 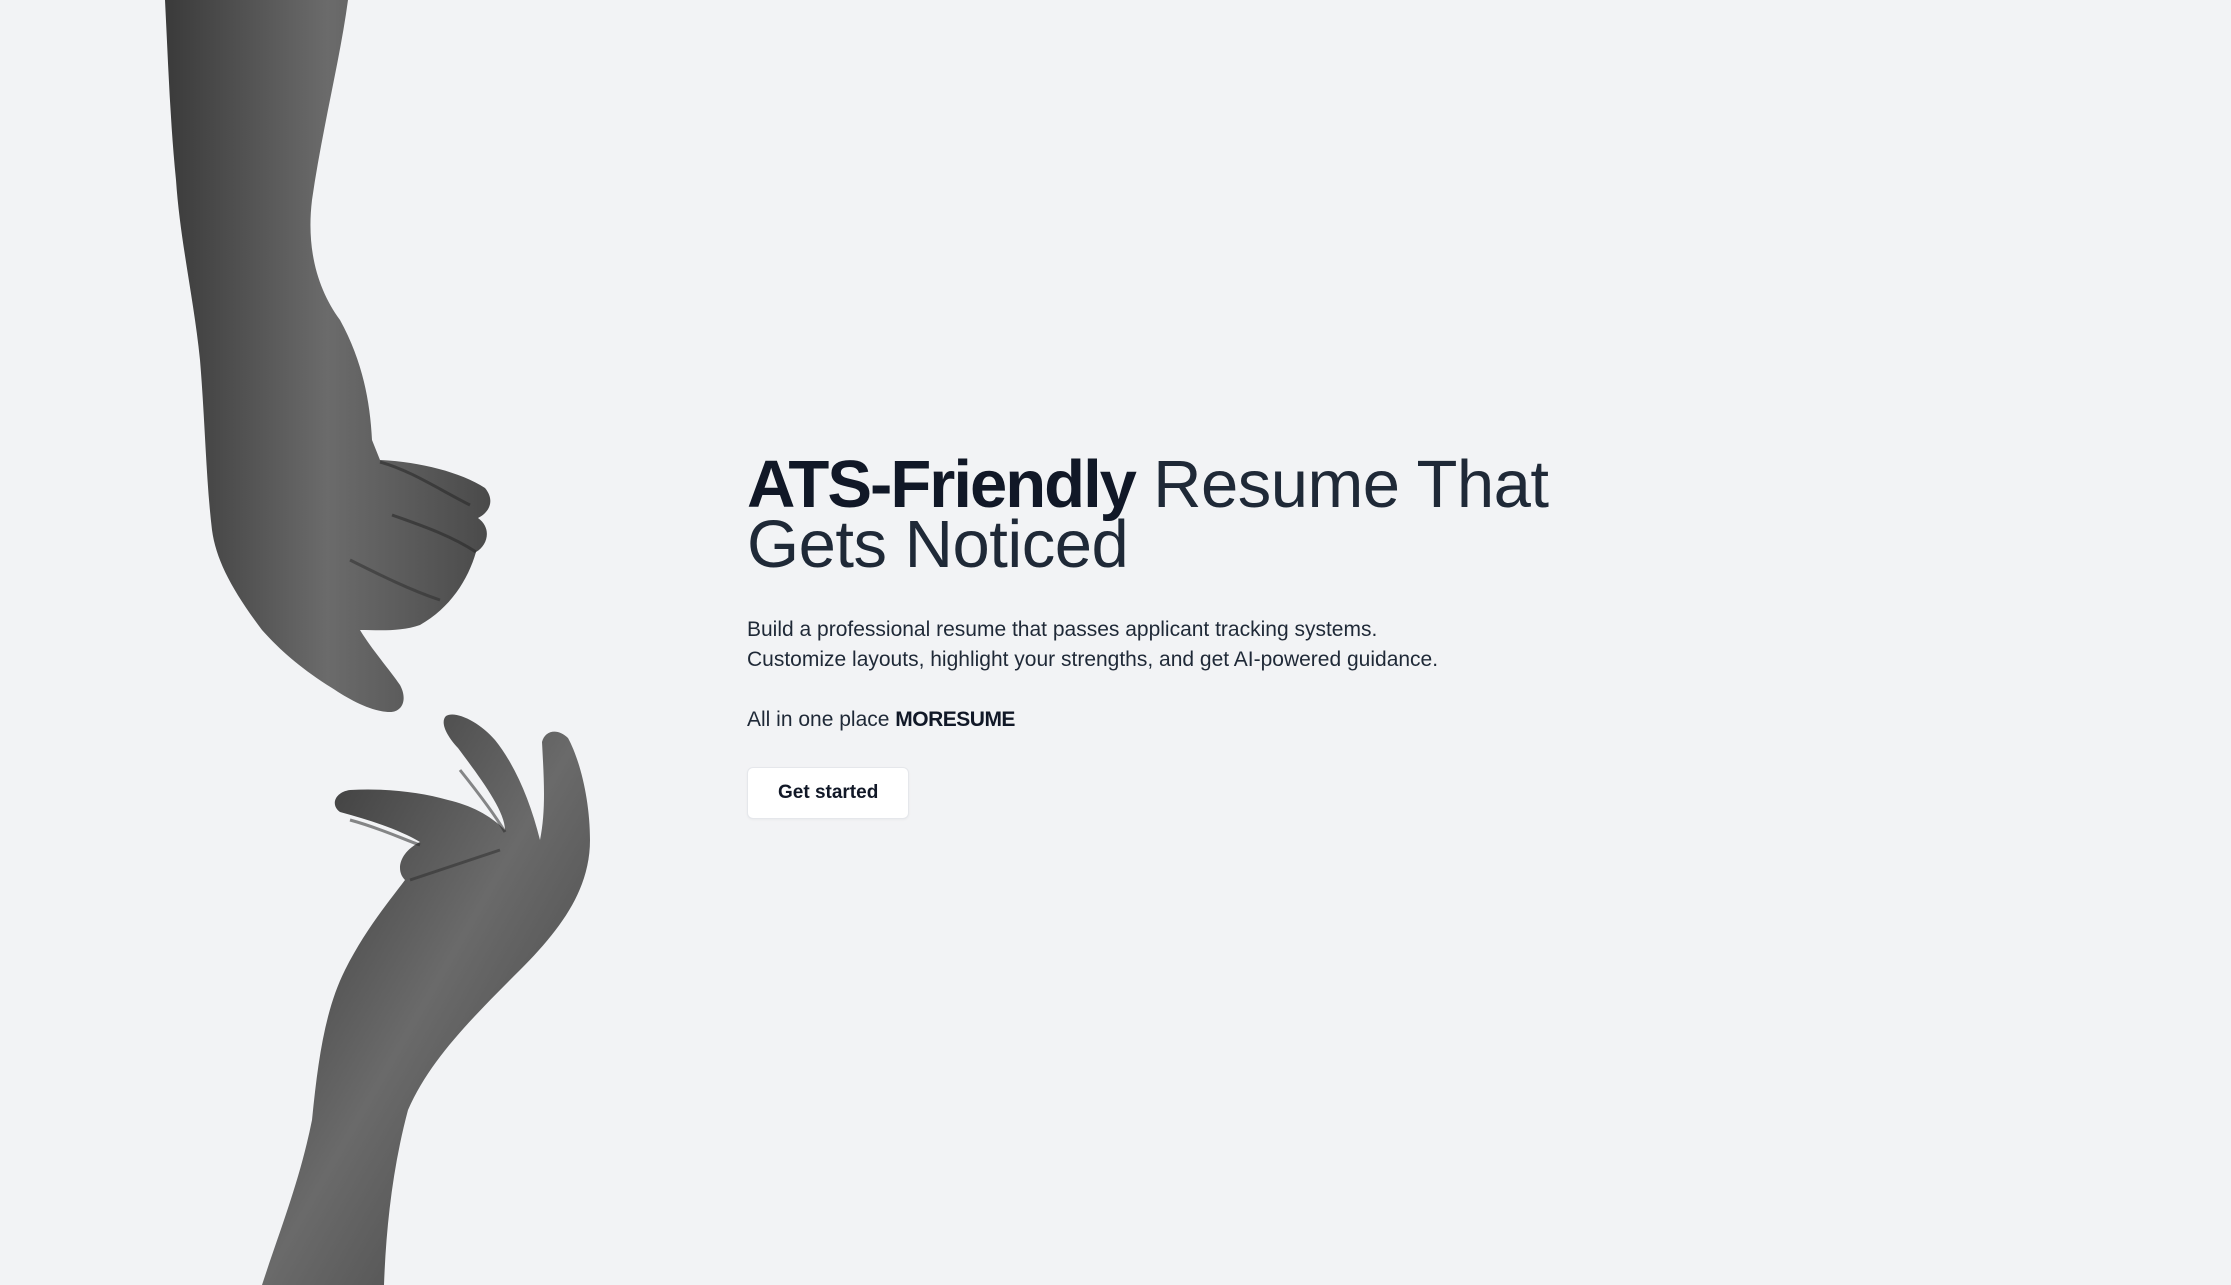 What do you see at coordinates (1177, 720) in the screenshot?
I see `tagline: All in one place MORESUME` at bounding box center [1177, 720].